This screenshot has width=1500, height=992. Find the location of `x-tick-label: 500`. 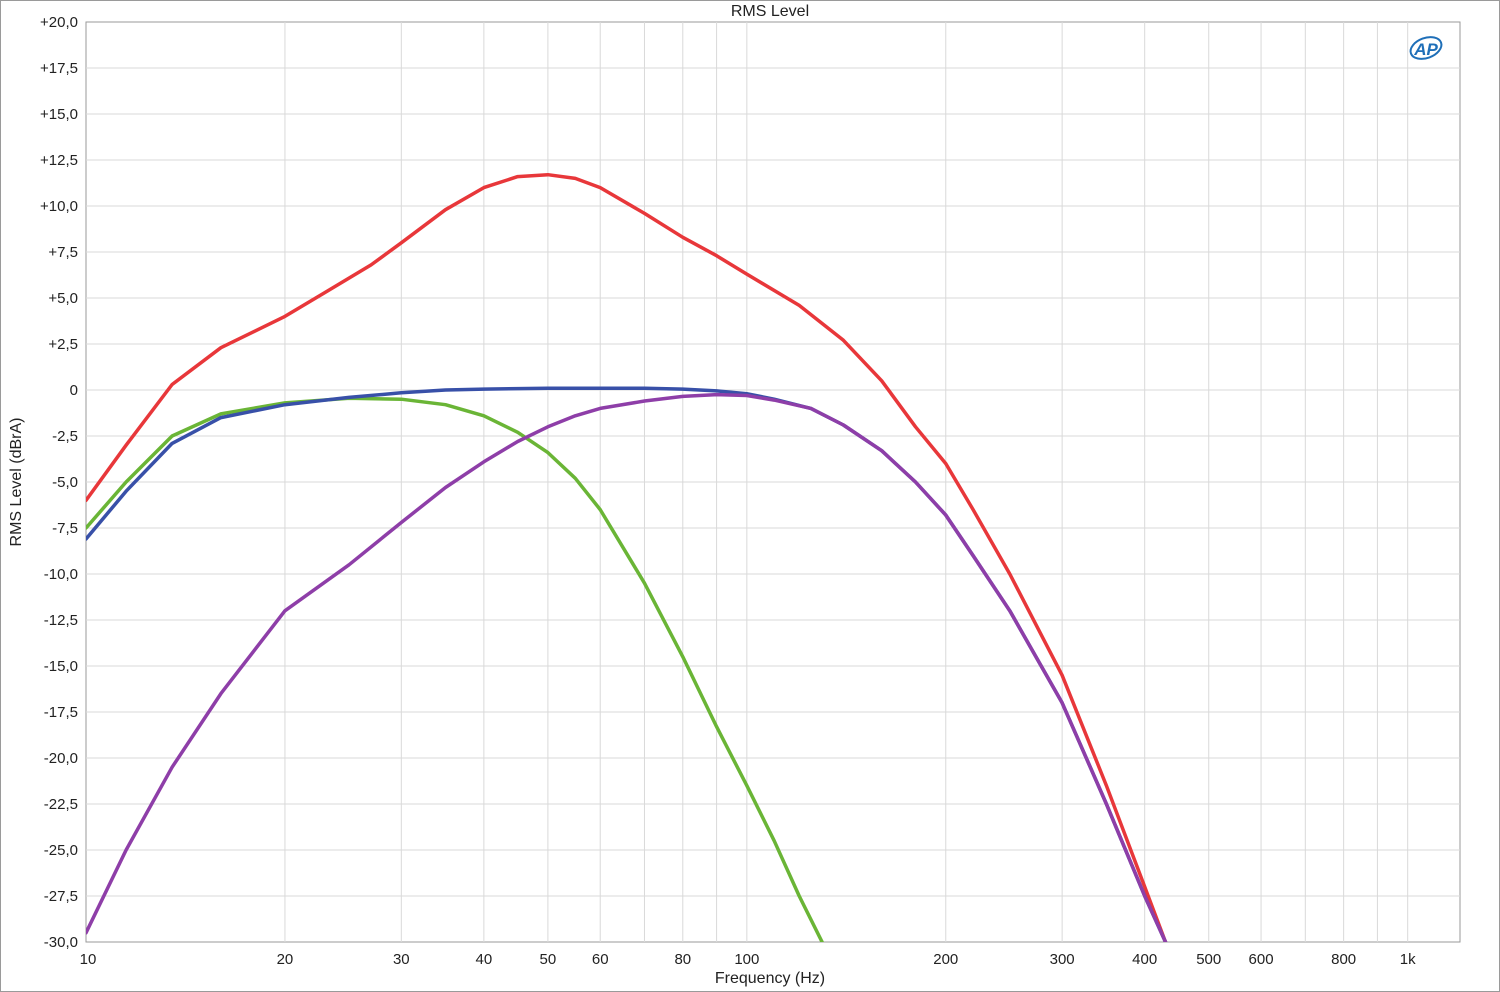

x-tick-label: 500 is located at coordinates (1208, 959).